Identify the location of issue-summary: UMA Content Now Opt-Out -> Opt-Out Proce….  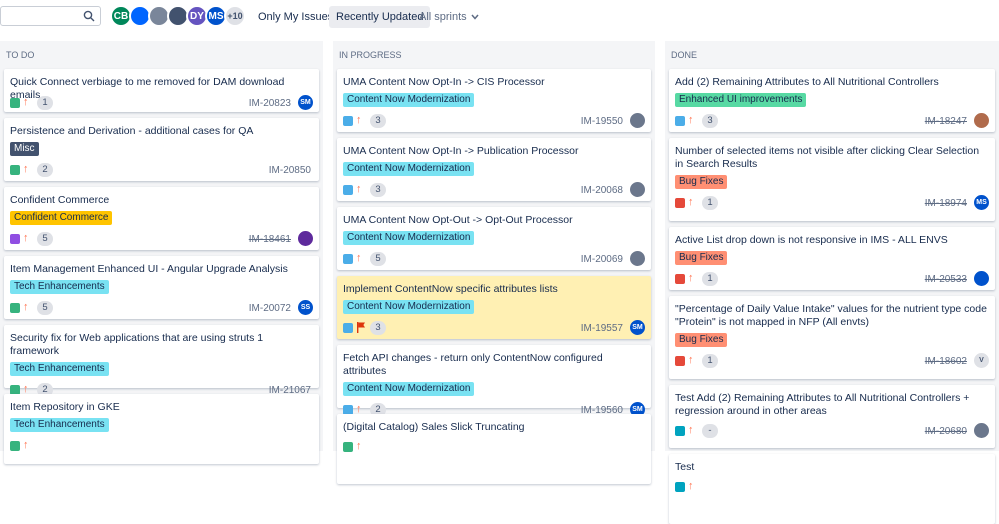
(458, 220).